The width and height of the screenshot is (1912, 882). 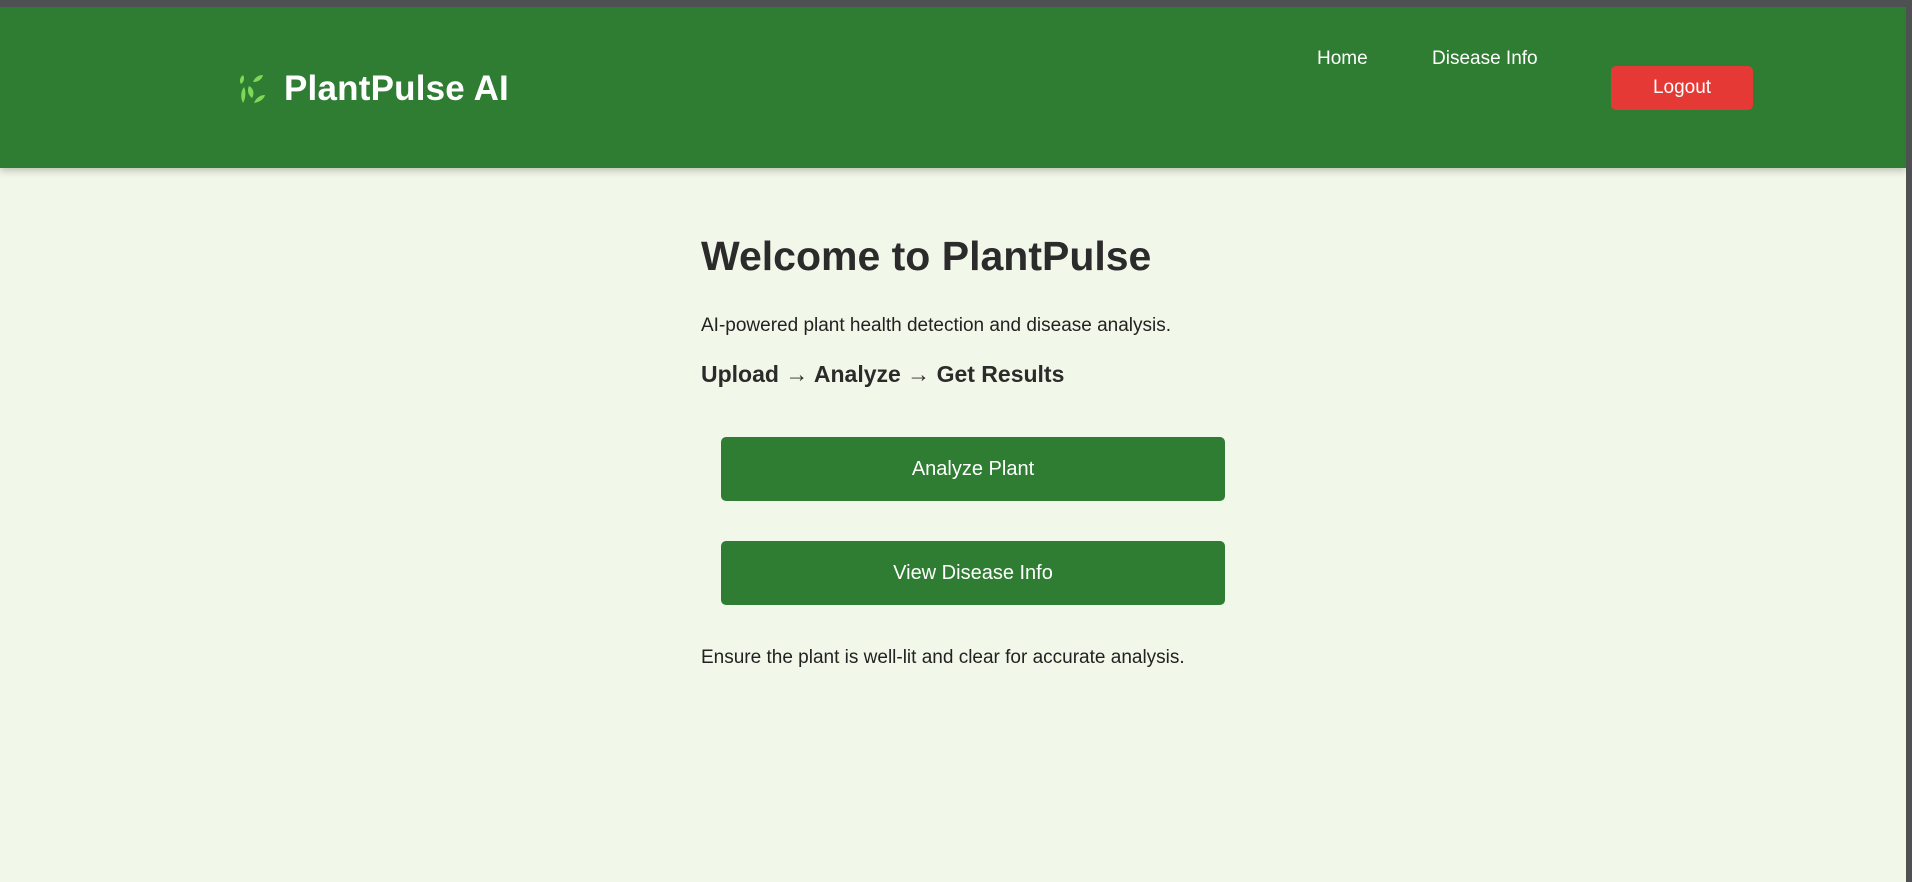 What do you see at coordinates (1342, 59) in the screenshot?
I see `nav-home-link: Home` at bounding box center [1342, 59].